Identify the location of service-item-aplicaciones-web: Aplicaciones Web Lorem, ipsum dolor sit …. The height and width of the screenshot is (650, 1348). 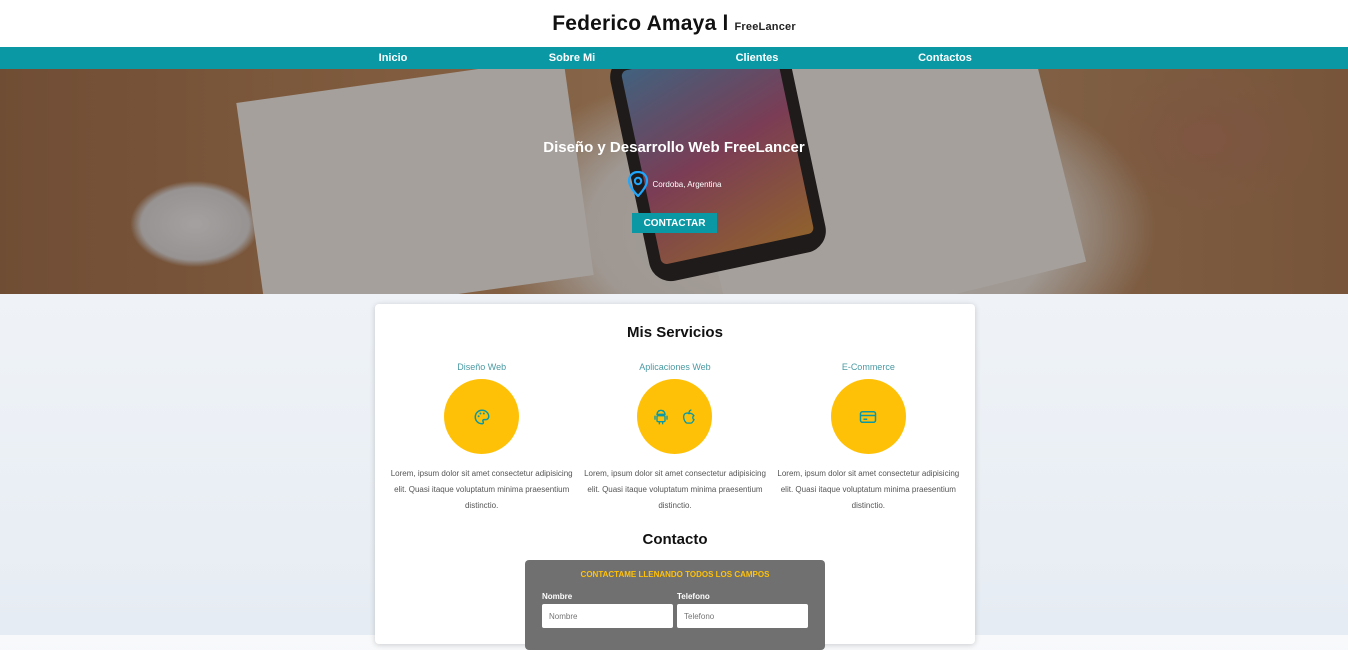
(674, 438).